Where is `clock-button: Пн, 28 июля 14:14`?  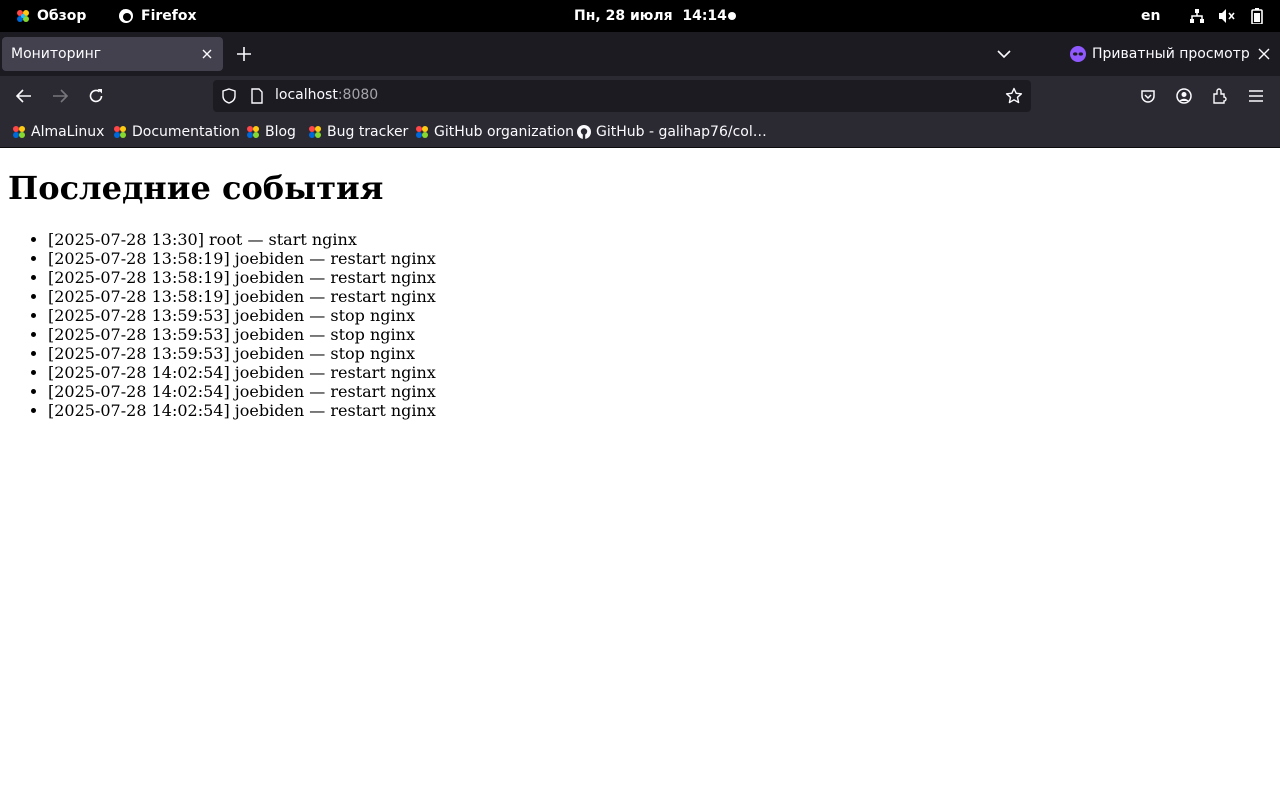
clock-button: Пн, 28 июля 14:14 is located at coordinates (650, 16).